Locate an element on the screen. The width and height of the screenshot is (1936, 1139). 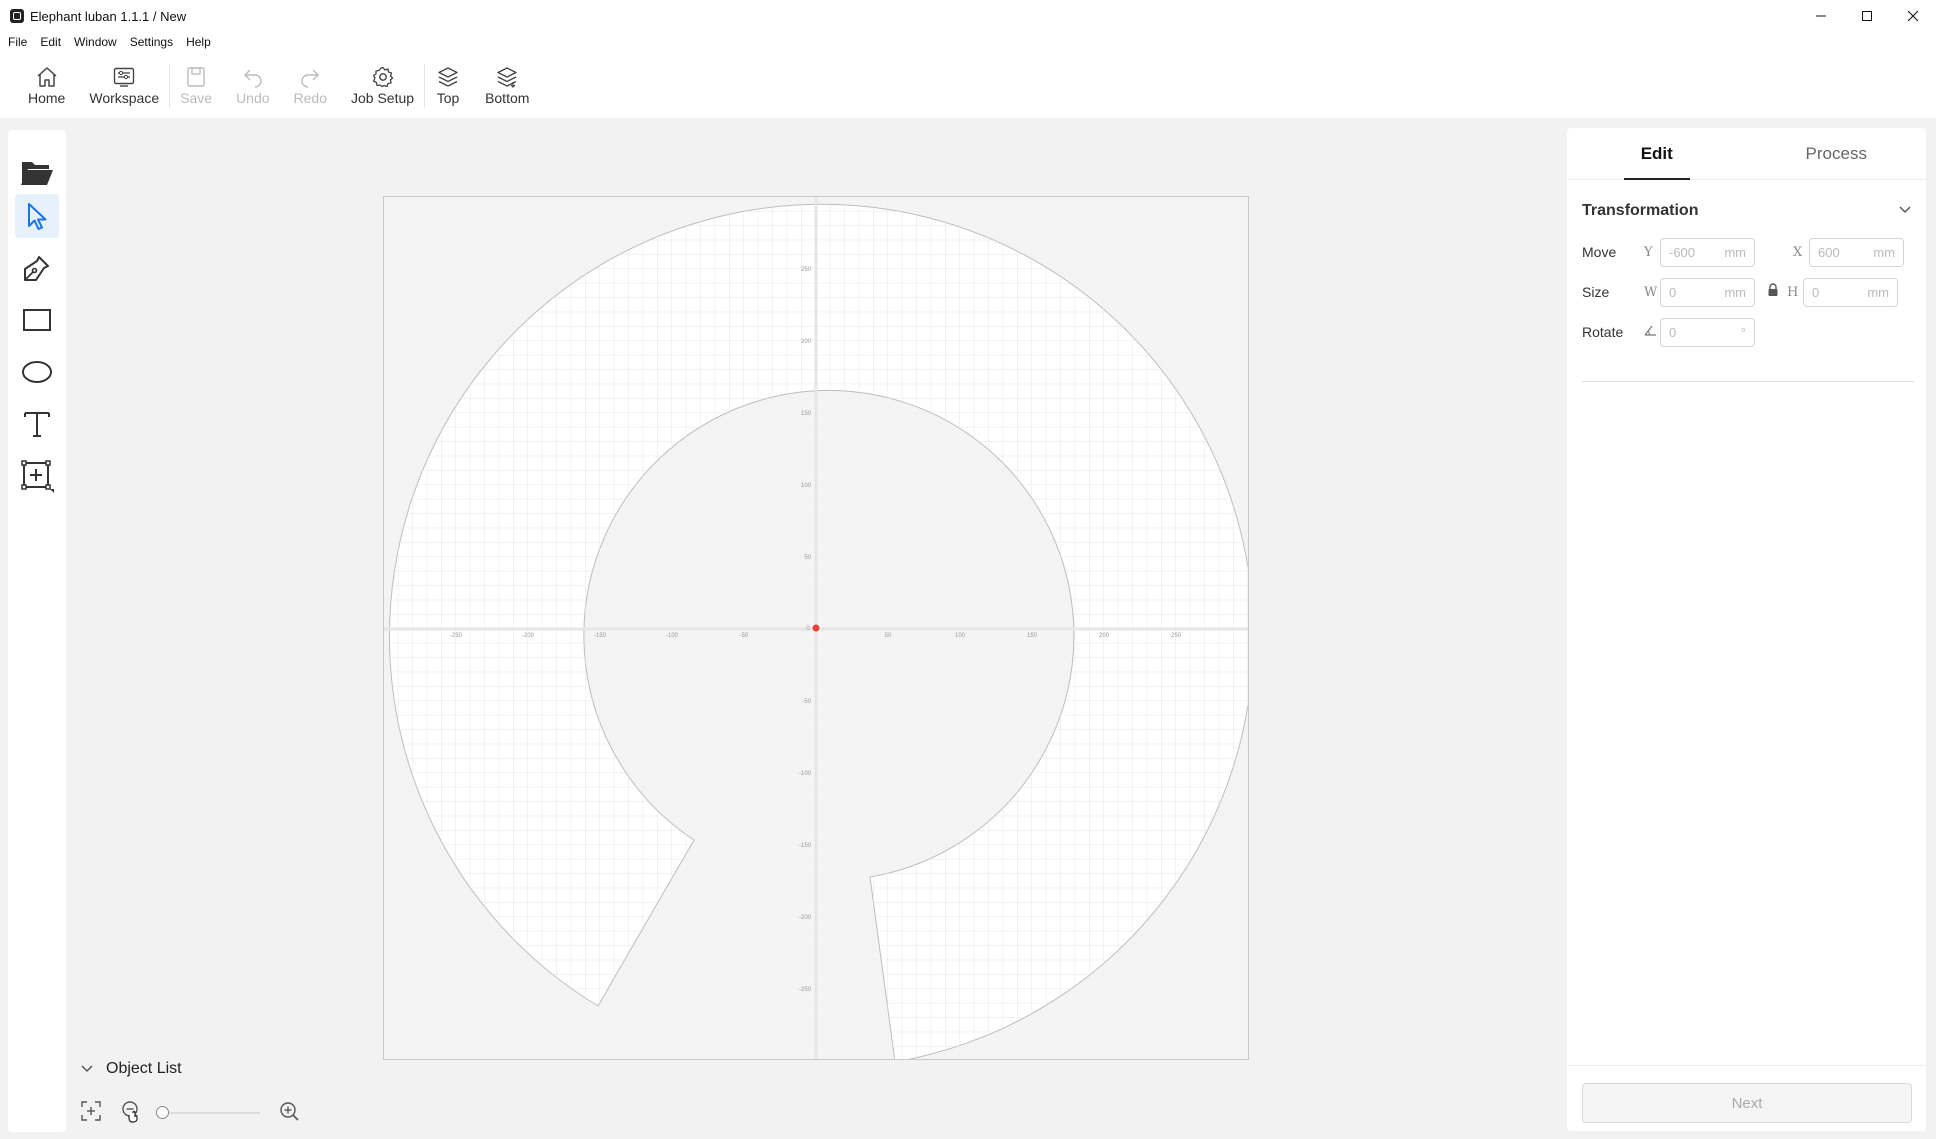
pen-icon is located at coordinates (36, 268).